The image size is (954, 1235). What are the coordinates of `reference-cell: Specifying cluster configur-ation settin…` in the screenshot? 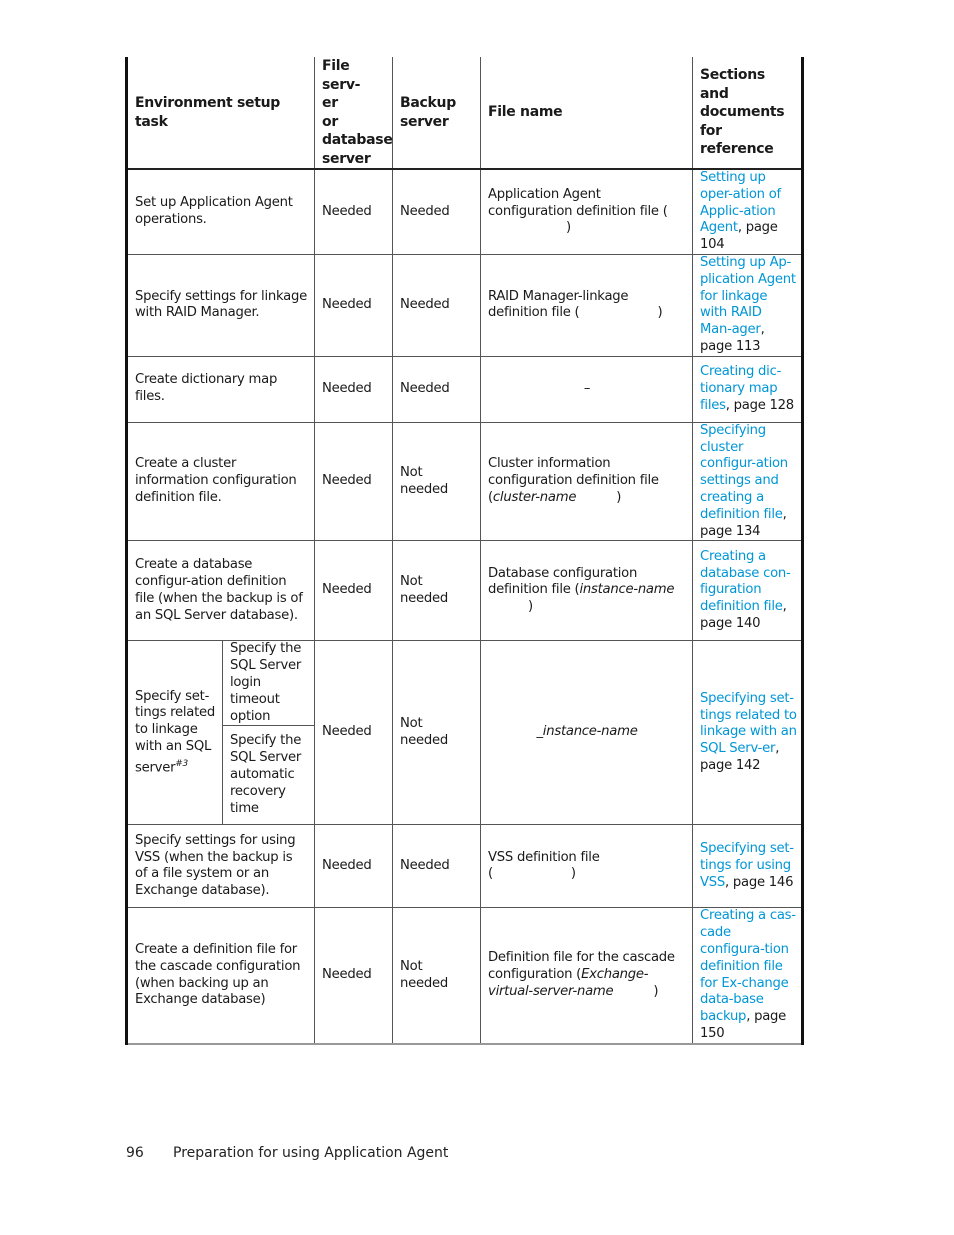 It's located at (748, 481).